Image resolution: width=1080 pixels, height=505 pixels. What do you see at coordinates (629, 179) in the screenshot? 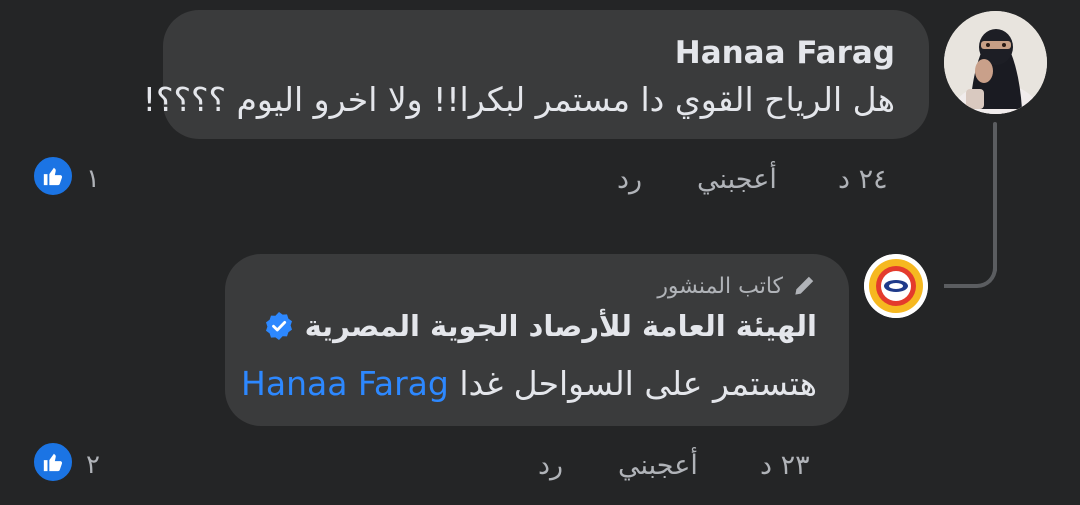
I see `comment-reply-button: رد` at bounding box center [629, 179].